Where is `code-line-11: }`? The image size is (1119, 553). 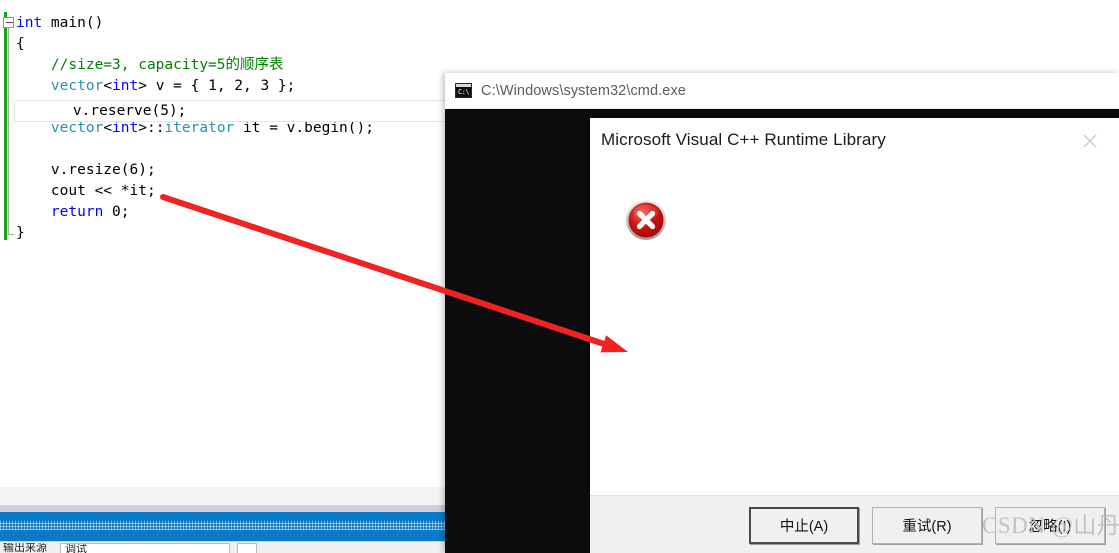
code-line-11: } is located at coordinates (195, 233).